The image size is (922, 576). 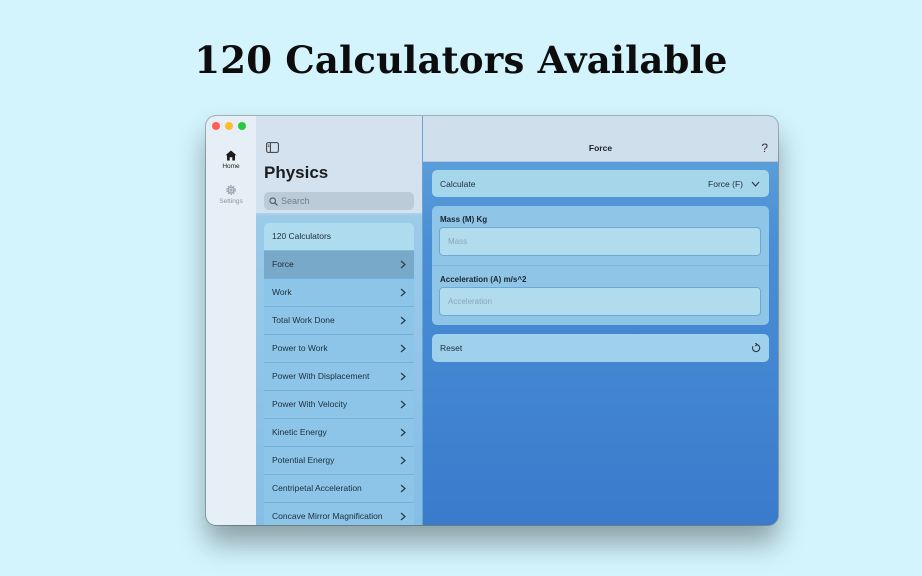 I want to click on list-header: 120 Calculators, so click(x=339, y=237).